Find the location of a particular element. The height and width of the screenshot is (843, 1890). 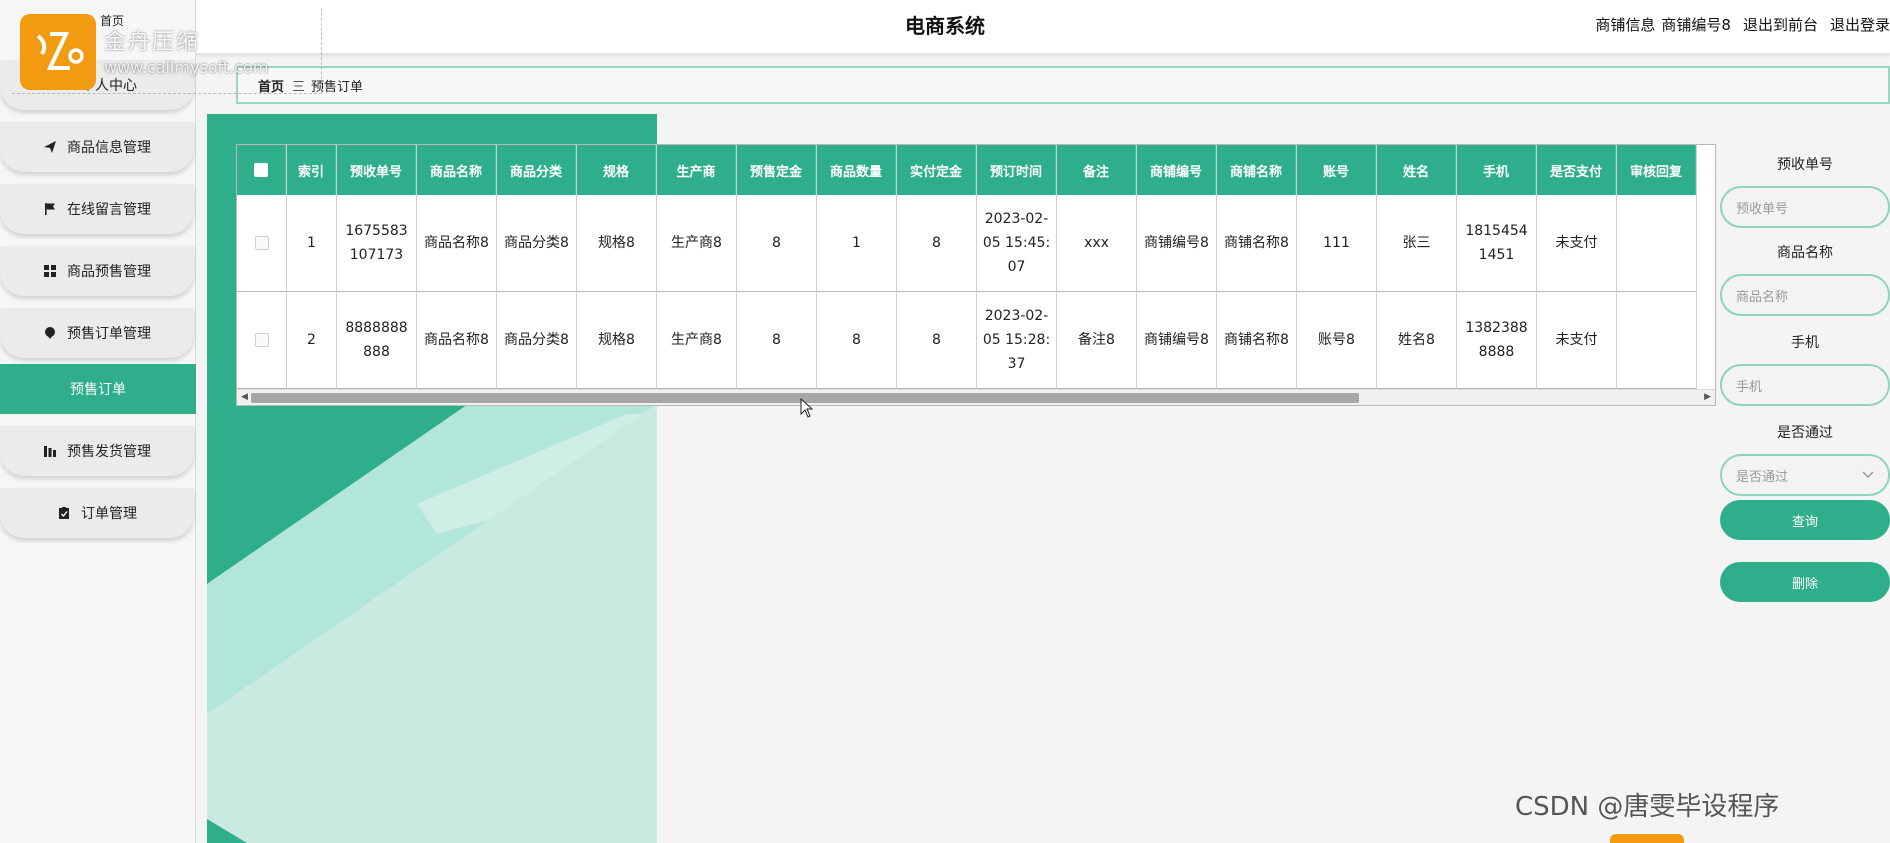

approved-label: 是否通过 is located at coordinates (1805, 433).